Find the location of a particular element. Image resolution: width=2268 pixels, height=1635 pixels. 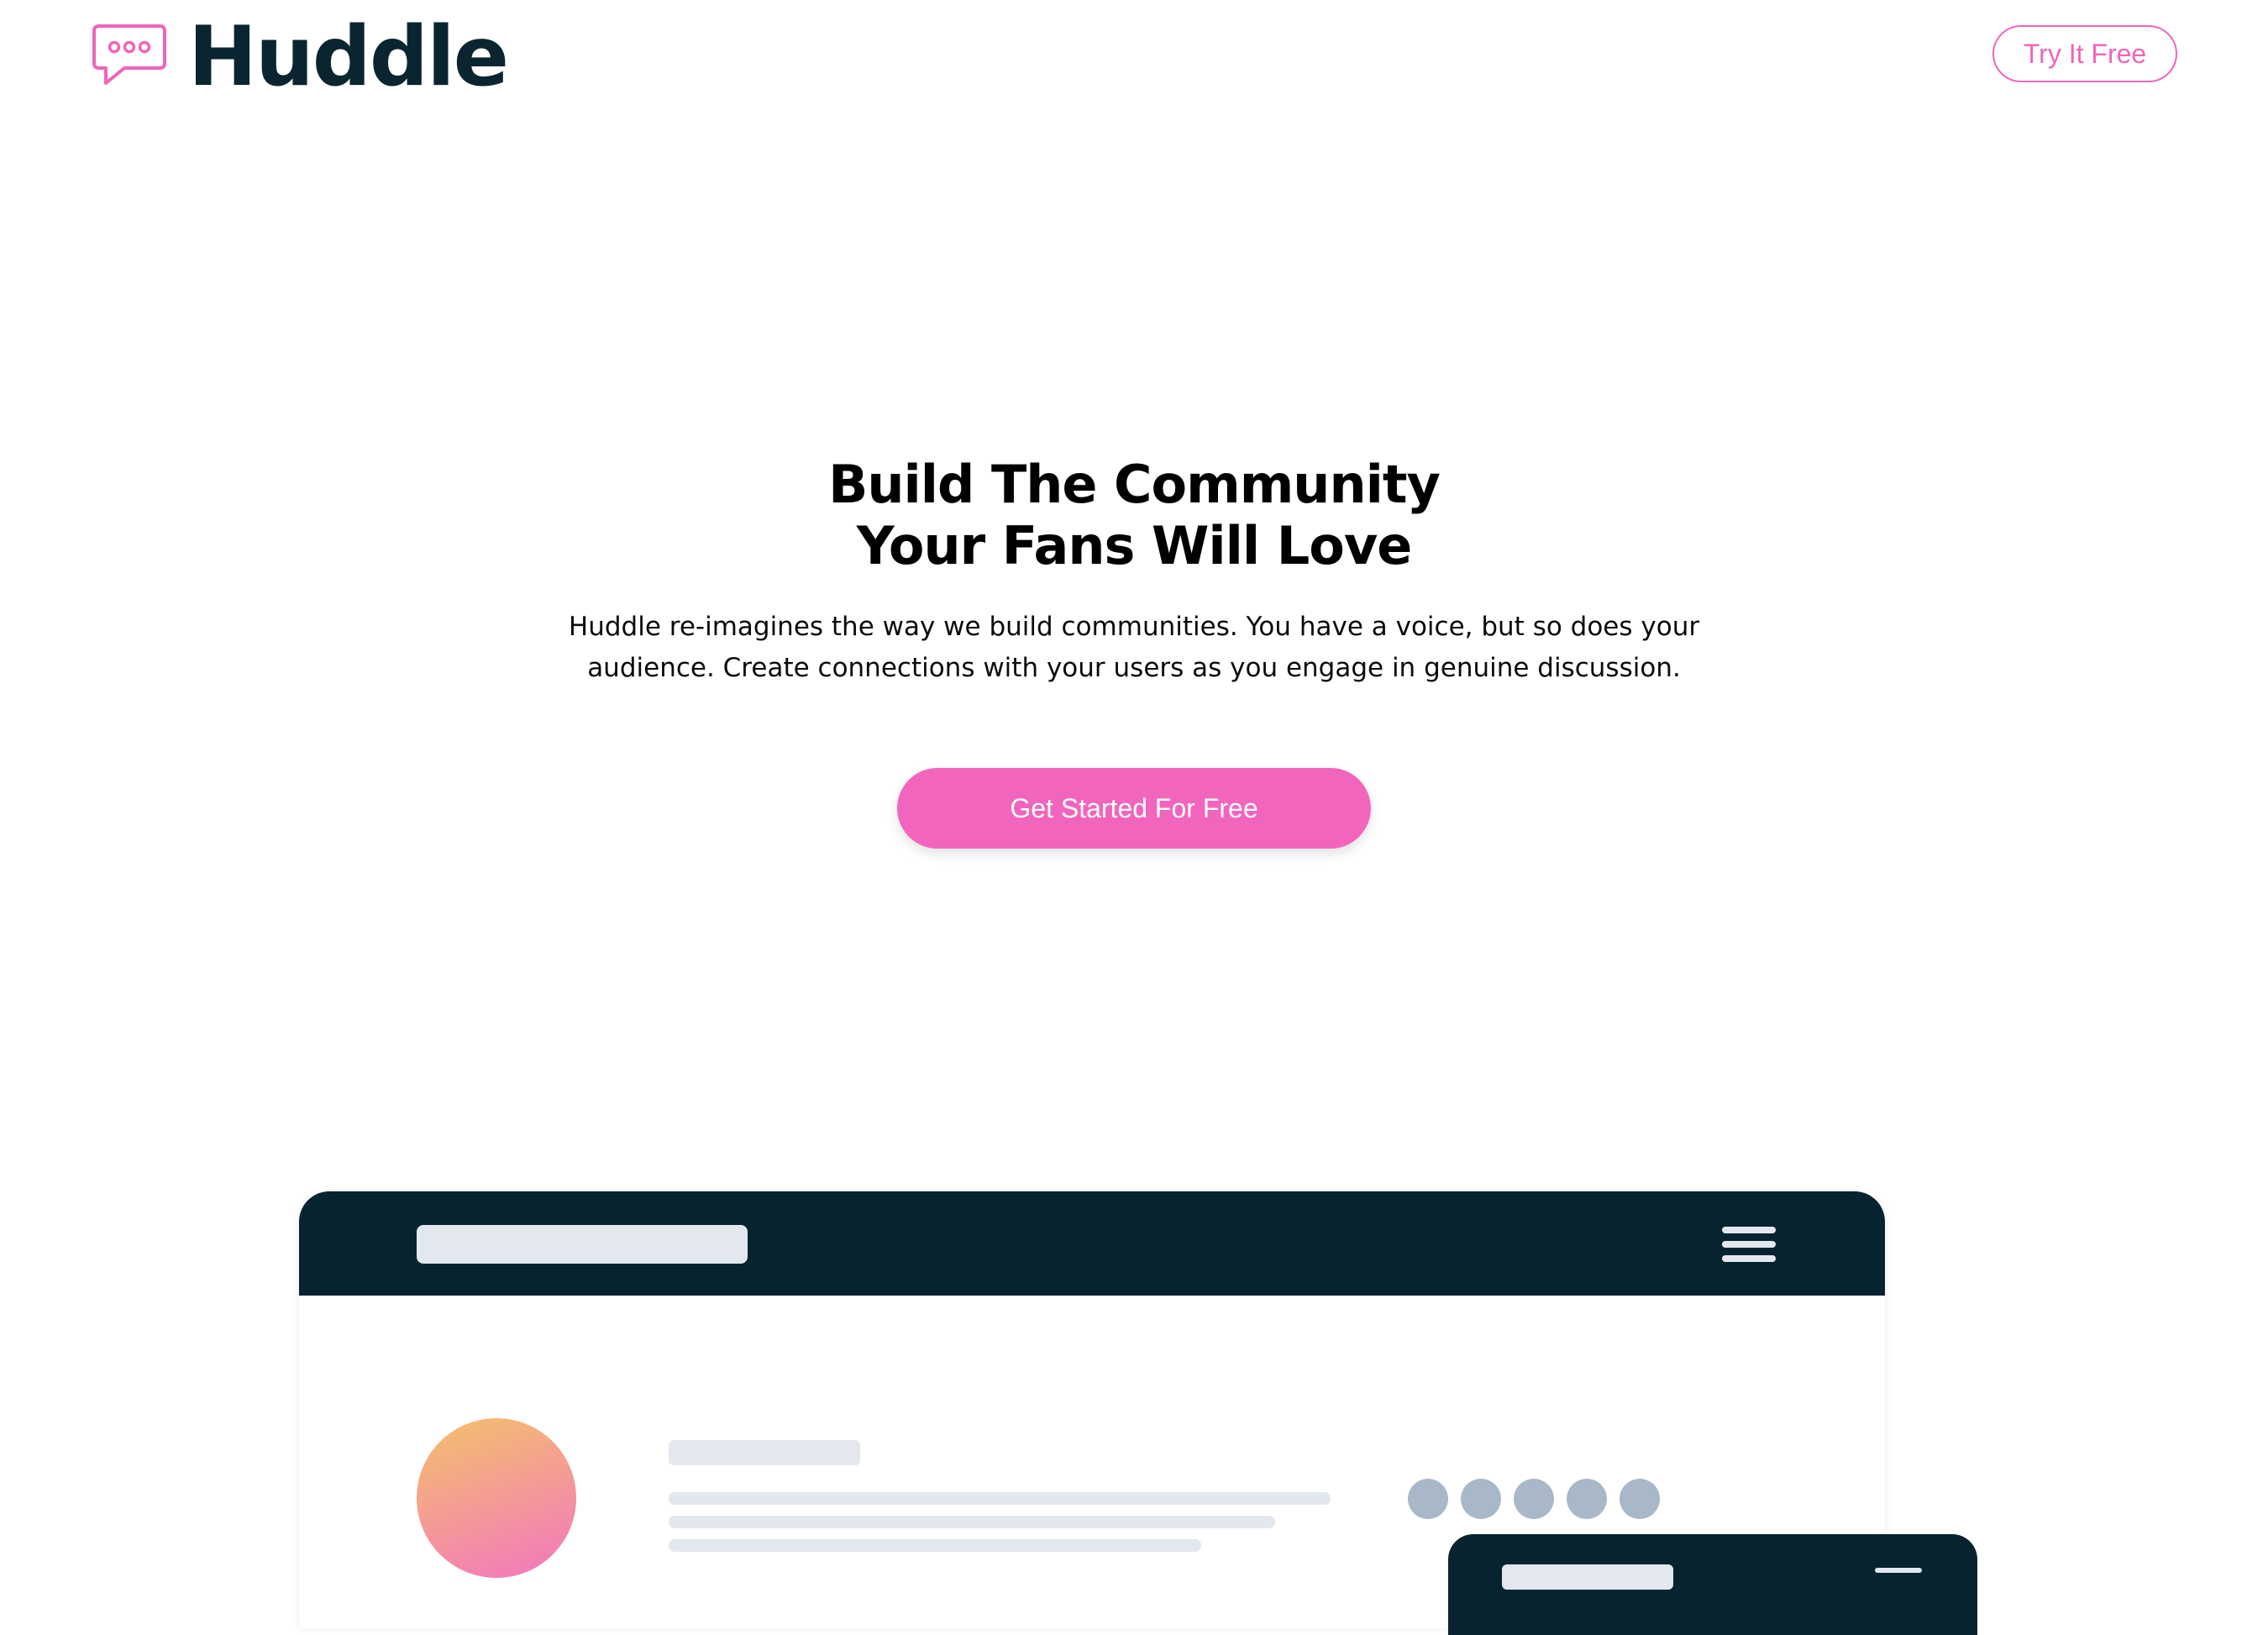

mockup-top-bar is located at coordinates (1092, 1243).